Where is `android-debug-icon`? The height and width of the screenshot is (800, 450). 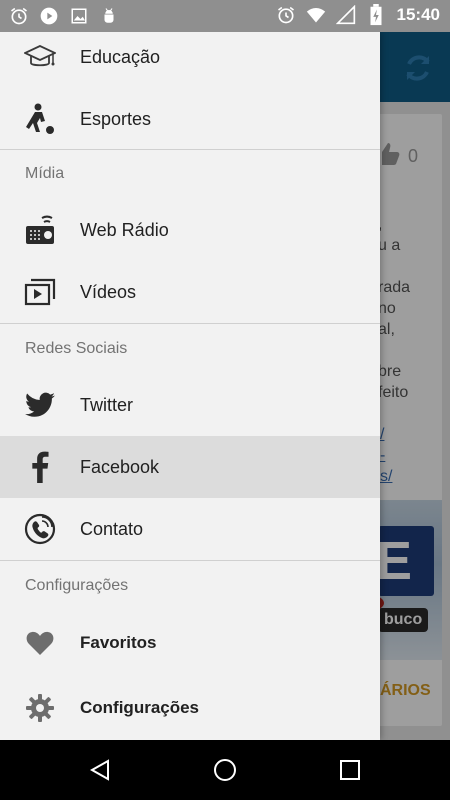
android-debug-icon is located at coordinates (109, 16).